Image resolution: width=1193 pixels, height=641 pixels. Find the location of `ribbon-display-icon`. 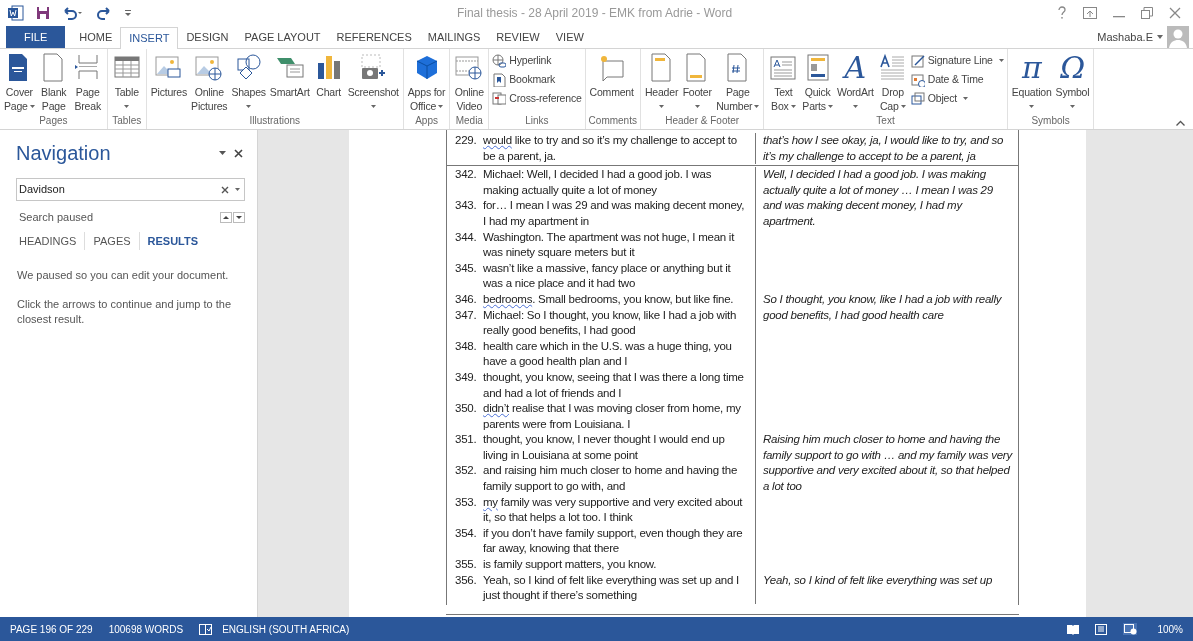

ribbon-display-icon is located at coordinates (1090, 13).